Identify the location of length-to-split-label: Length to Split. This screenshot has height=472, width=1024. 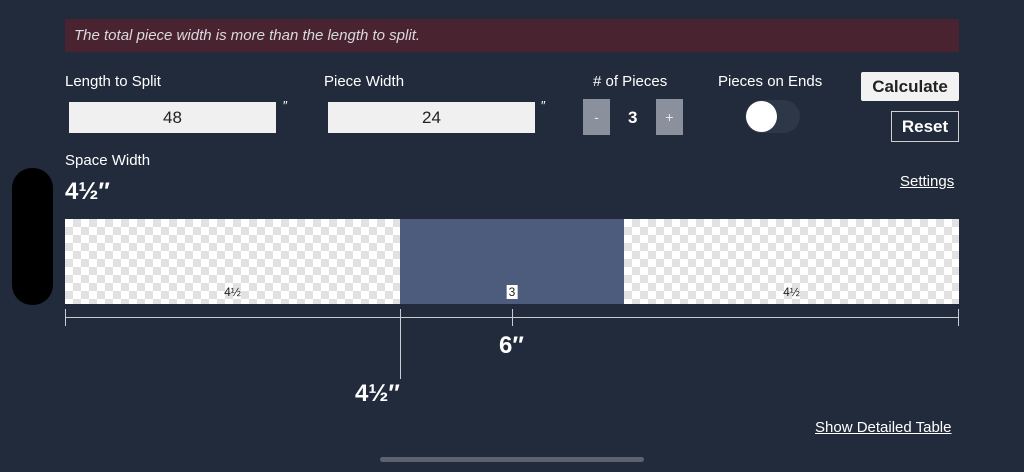
(113, 81).